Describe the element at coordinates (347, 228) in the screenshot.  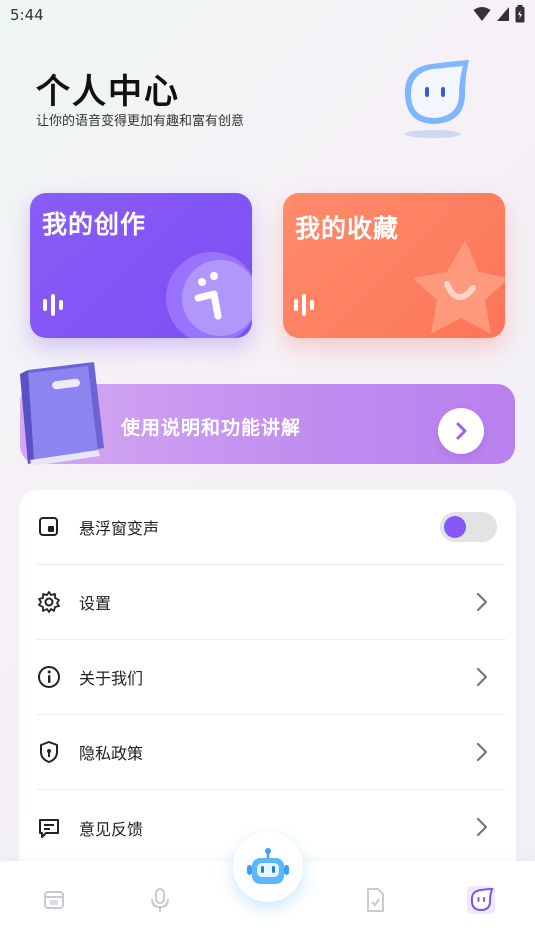
I see `my-favorites-title: 我的收藏` at that location.